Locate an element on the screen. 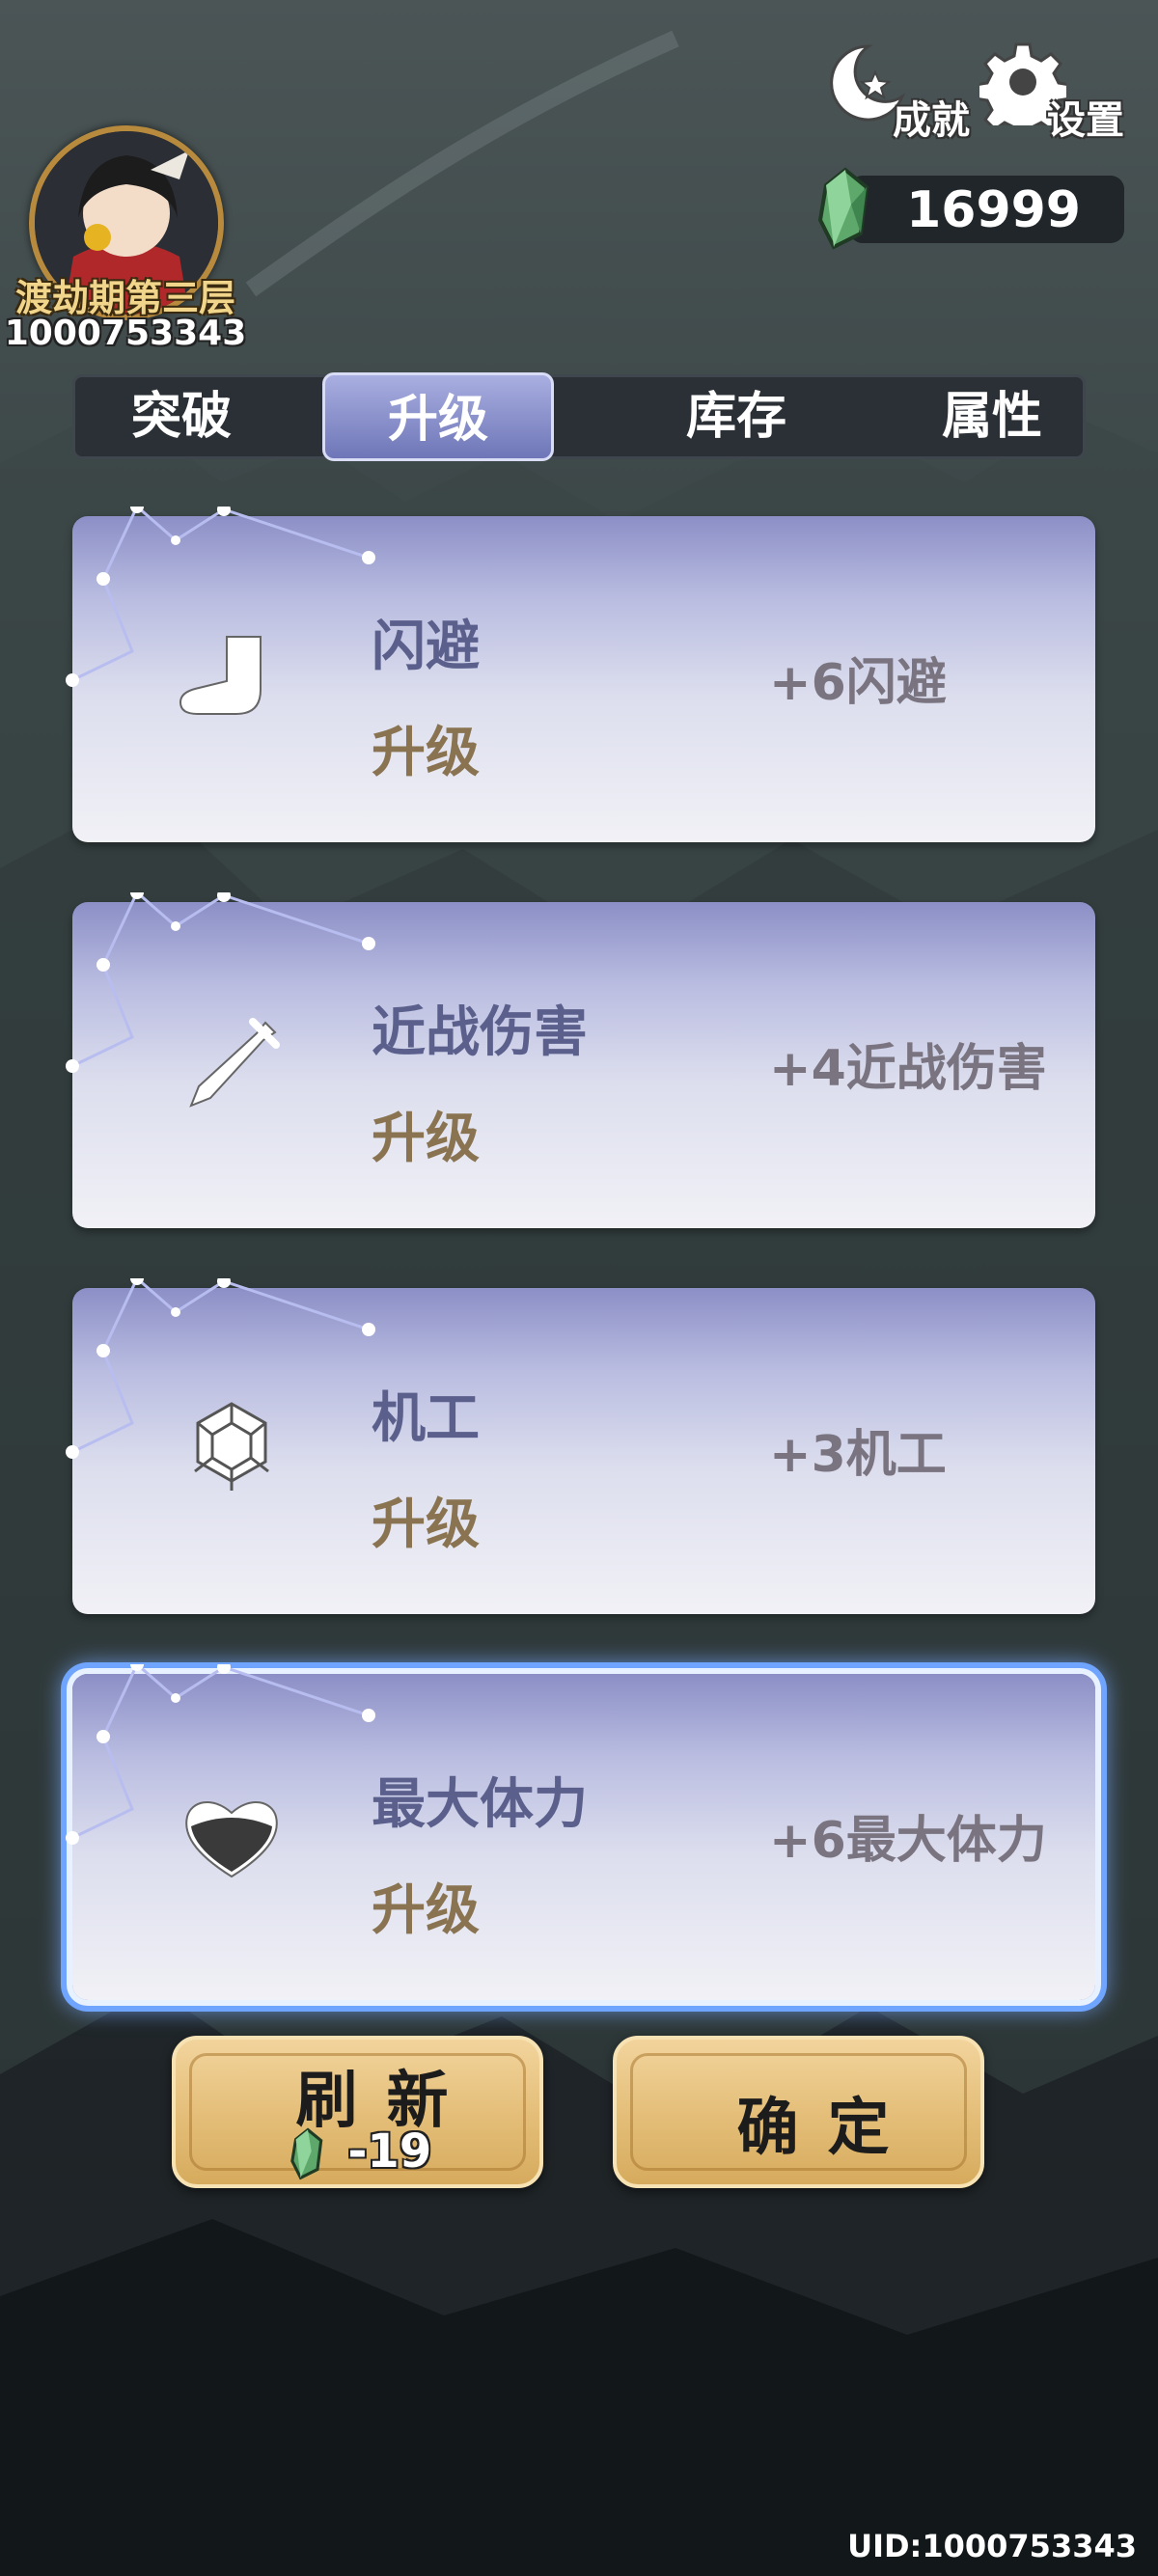  heart-icon is located at coordinates (231, 1839).